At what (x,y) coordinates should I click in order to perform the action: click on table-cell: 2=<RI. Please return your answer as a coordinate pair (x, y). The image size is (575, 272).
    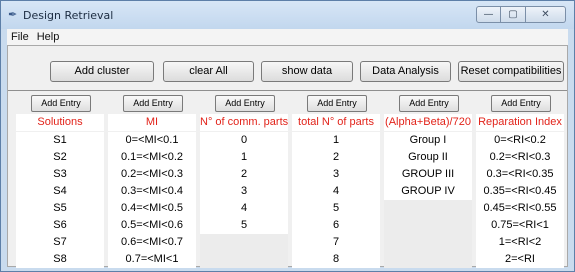
    Looking at the image, I should click on (520, 259).